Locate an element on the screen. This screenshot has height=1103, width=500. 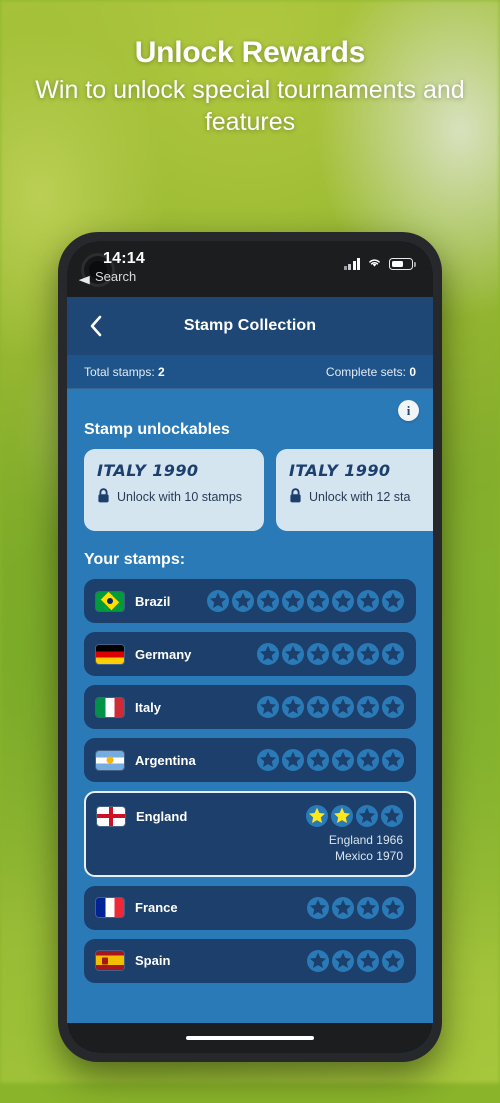
flag-italy-icon is located at coordinates (110, 707).